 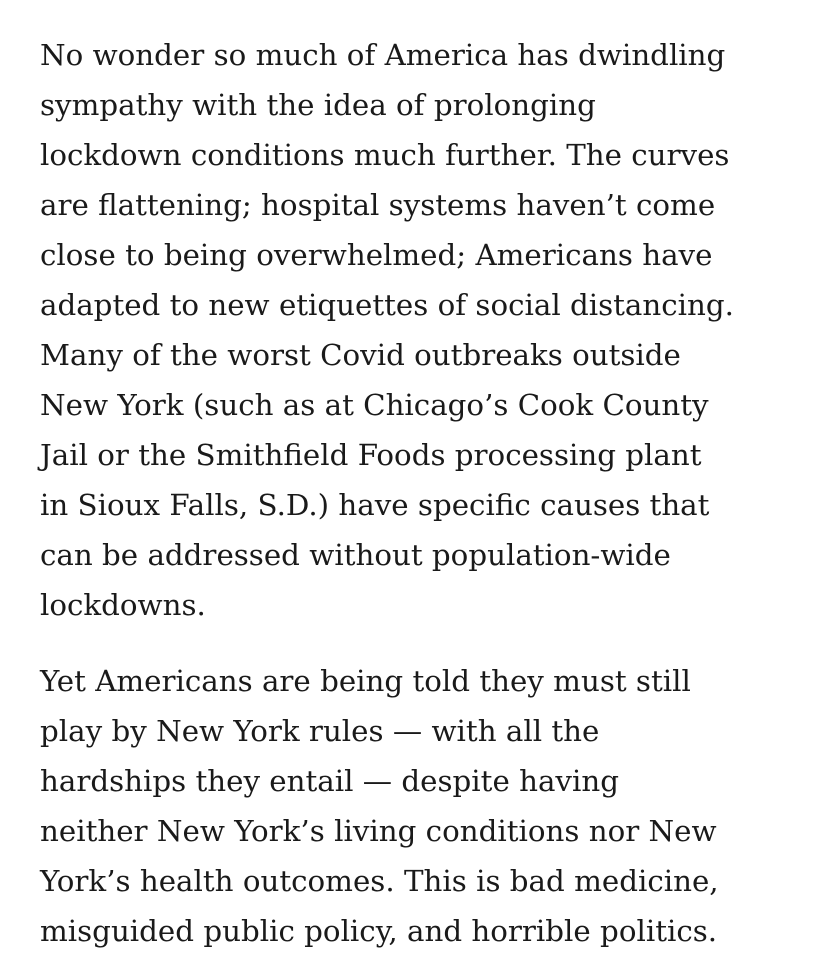 I want to click on text-line: can be addressed without population-wide, so click(x=355, y=555).